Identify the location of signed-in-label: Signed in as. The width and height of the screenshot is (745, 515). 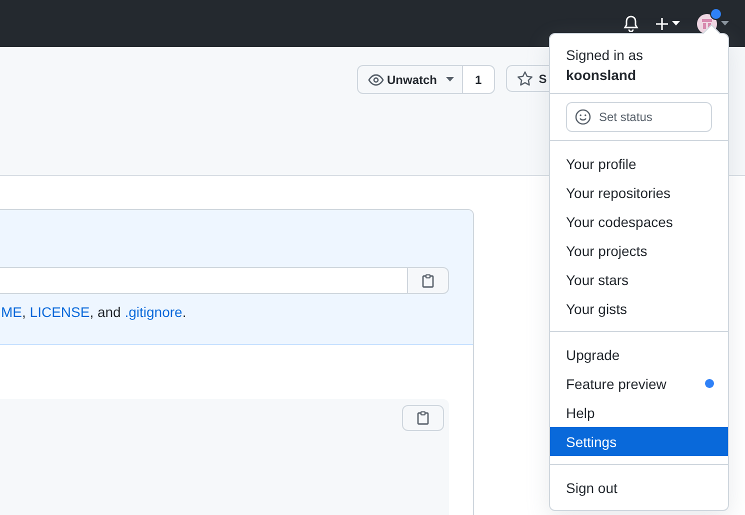
(605, 55).